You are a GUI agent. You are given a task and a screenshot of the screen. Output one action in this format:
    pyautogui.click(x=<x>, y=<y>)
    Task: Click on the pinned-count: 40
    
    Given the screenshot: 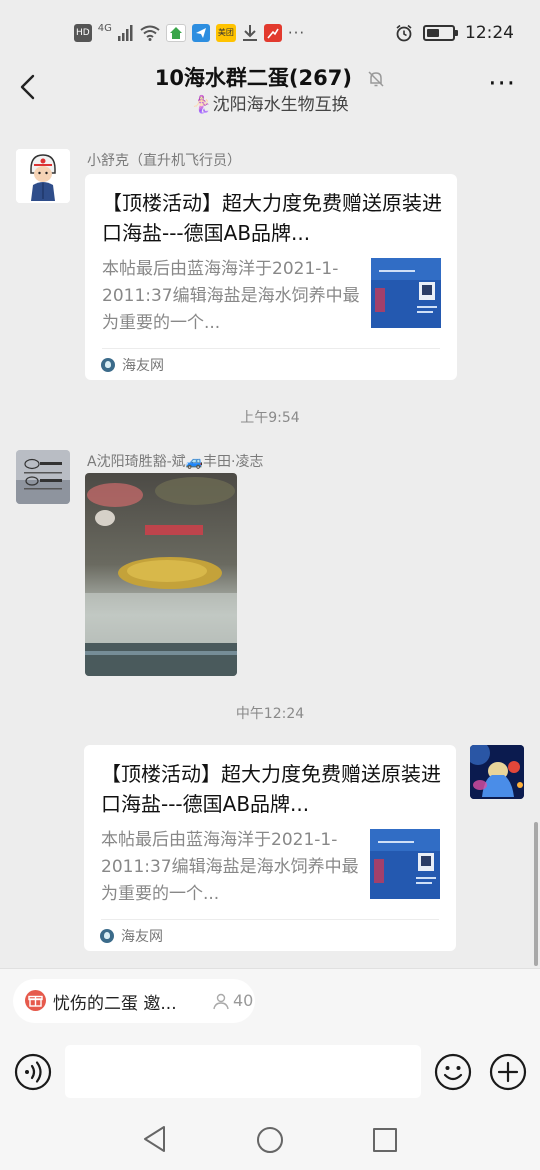 What is the action you would take?
    pyautogui.click(x=243, y=1000)
    